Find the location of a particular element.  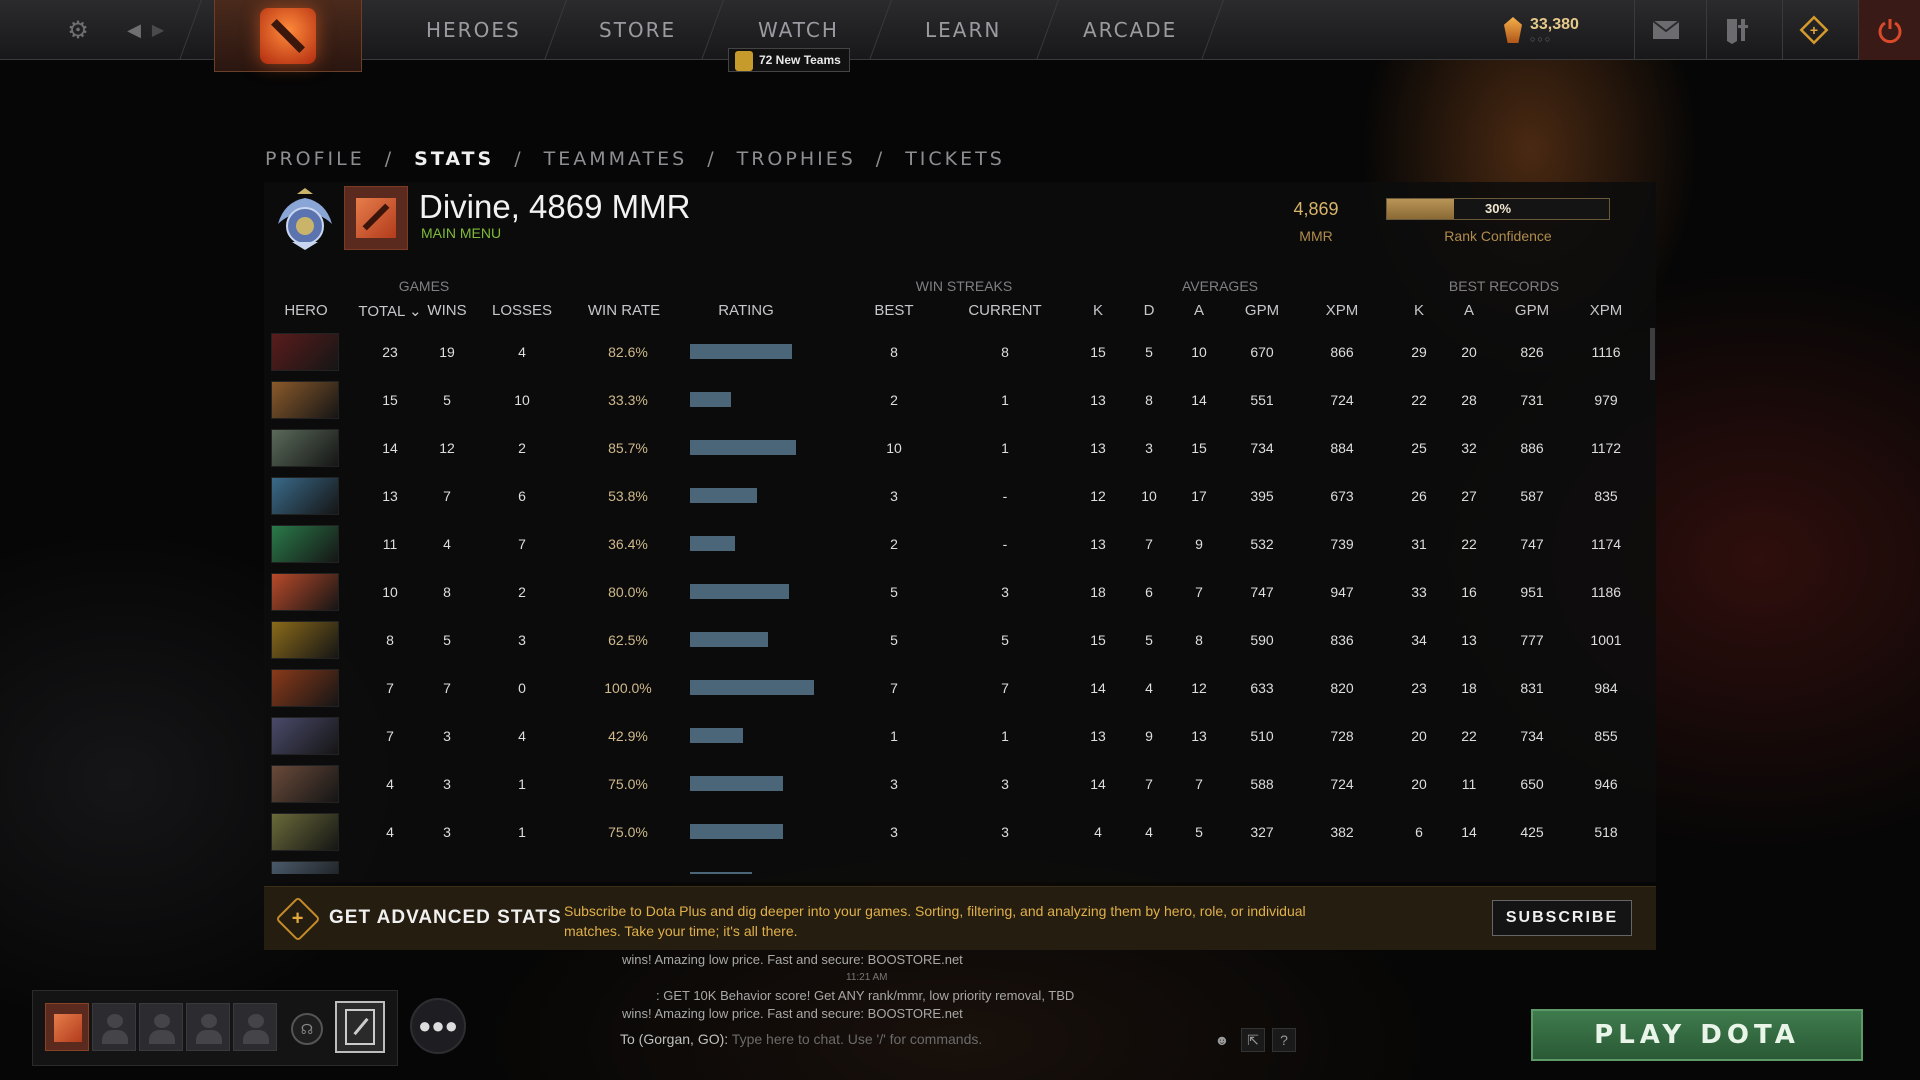

table-row: 15 5 10 33.3% 2 1 13 8 14 551 724 22 28 731 979 is located at coordinates (960, 400).